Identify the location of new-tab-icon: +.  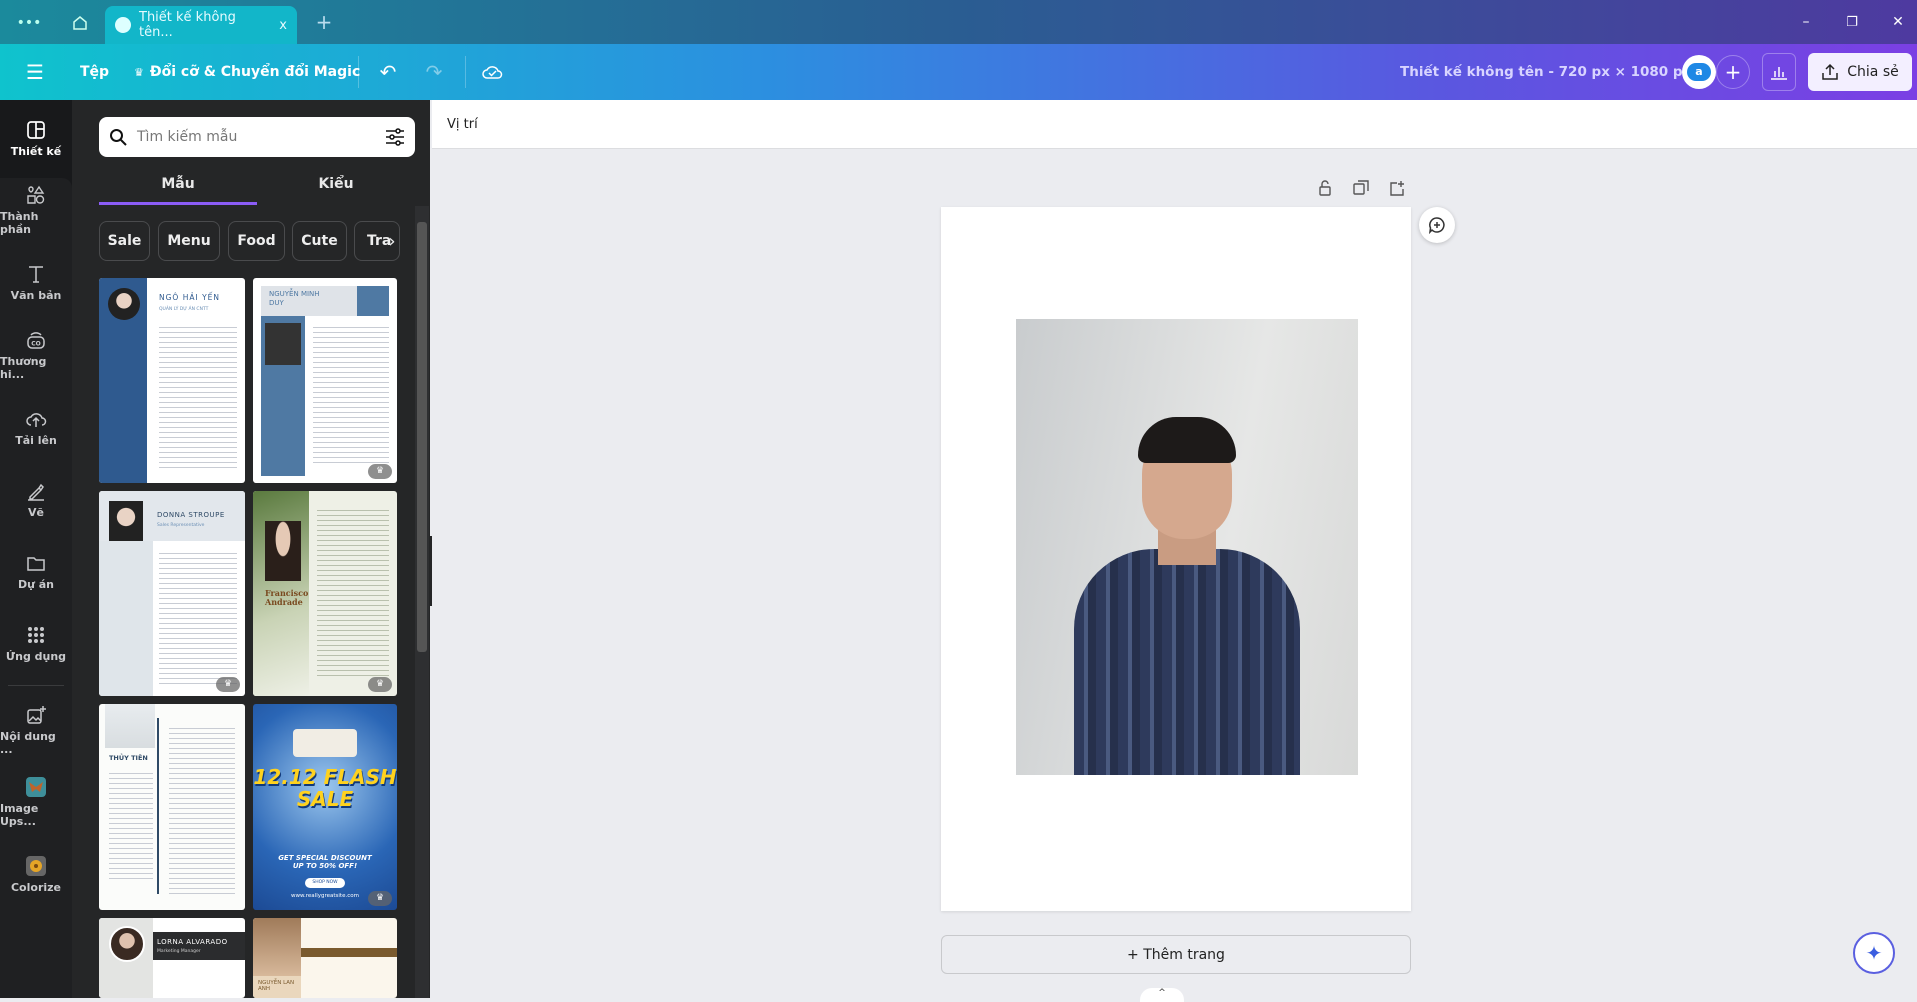
(324, 22).